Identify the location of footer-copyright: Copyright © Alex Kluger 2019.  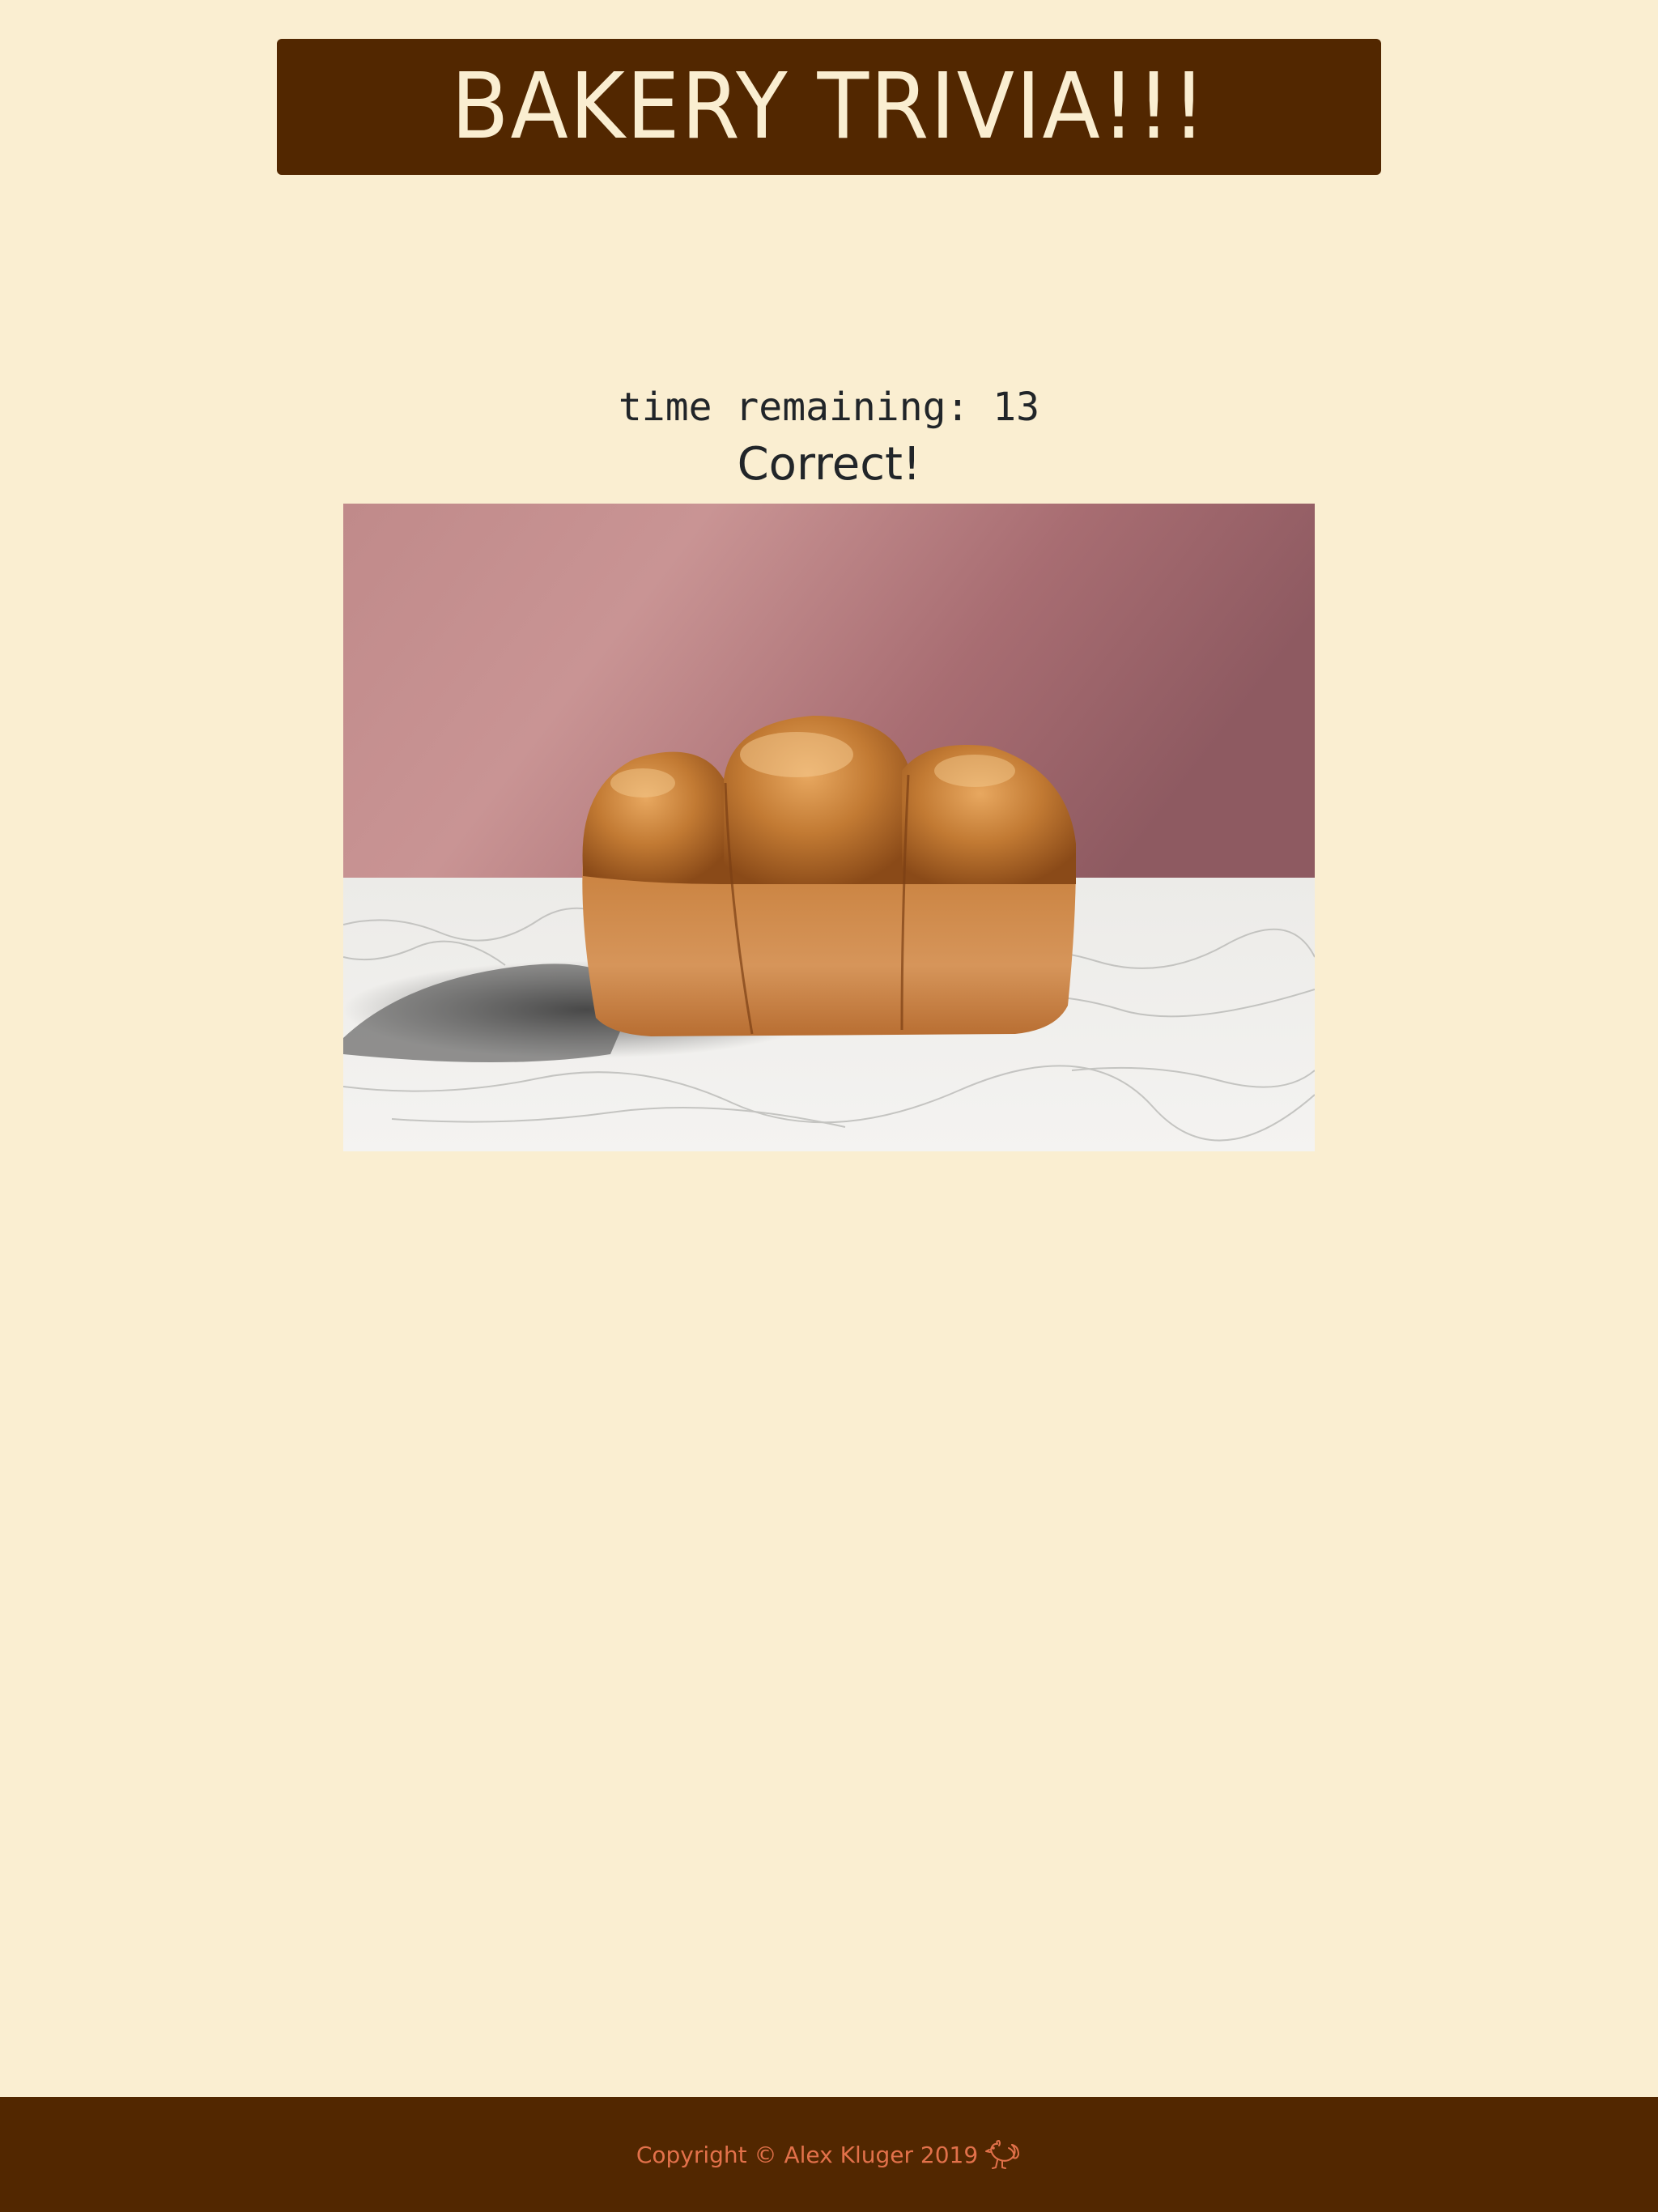
(829, 2154).